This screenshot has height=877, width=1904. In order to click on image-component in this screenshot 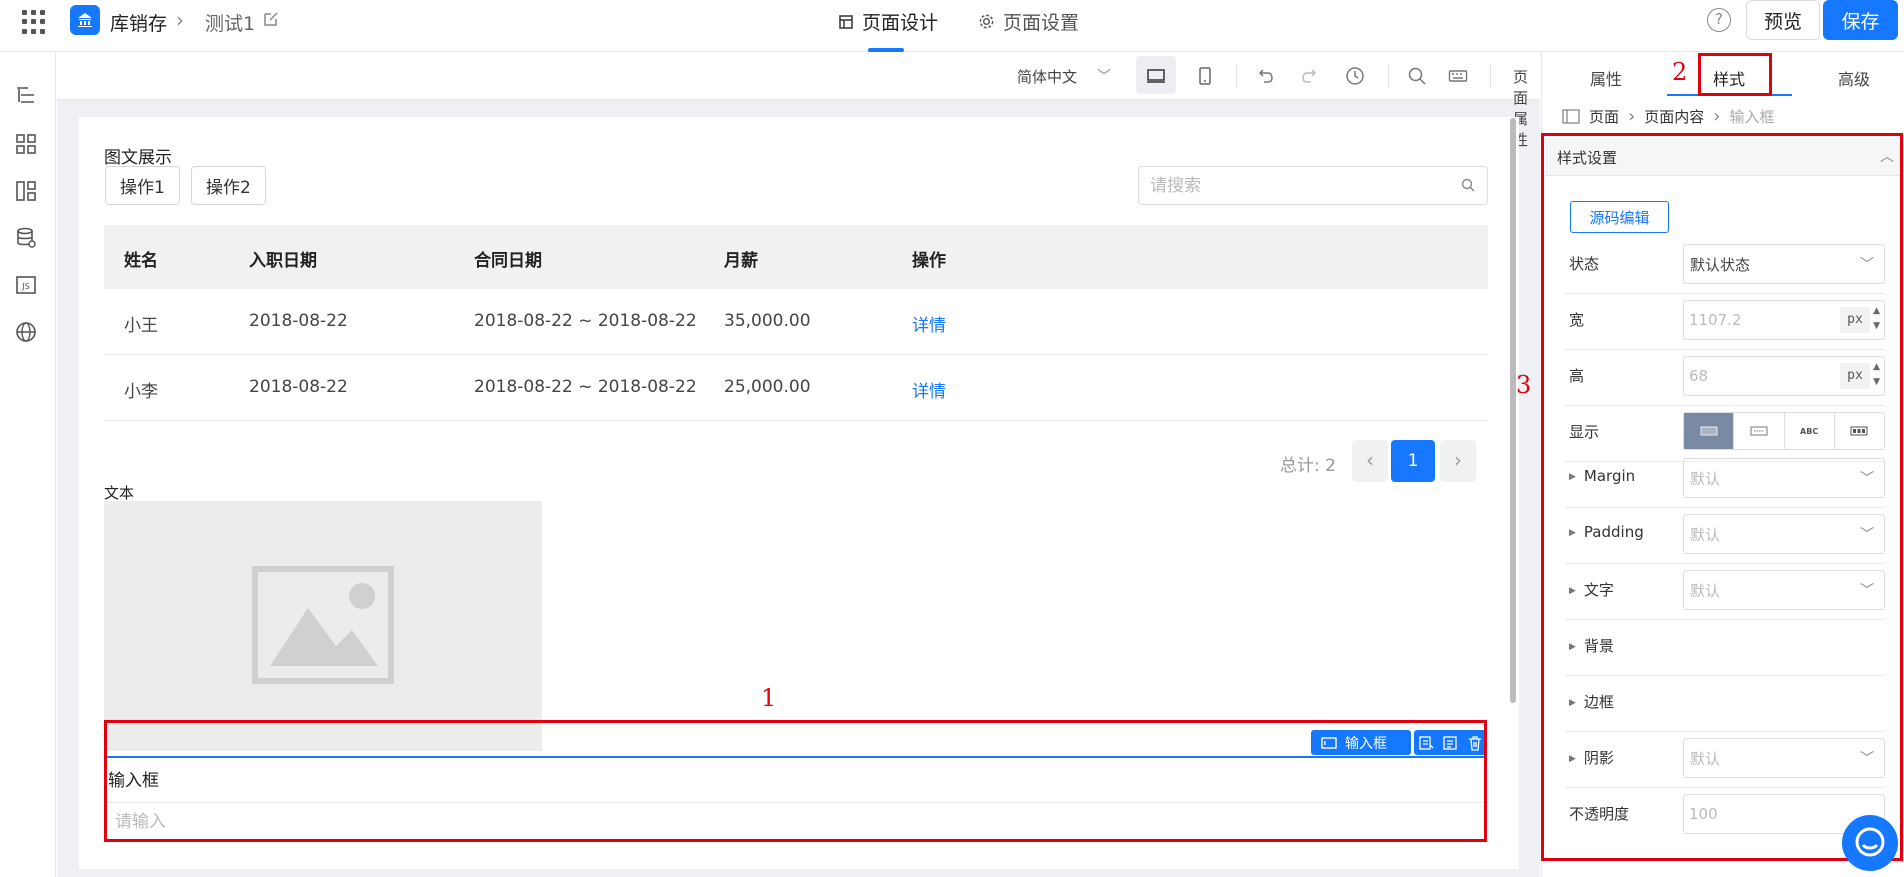, I will do `click(323, 626)`.